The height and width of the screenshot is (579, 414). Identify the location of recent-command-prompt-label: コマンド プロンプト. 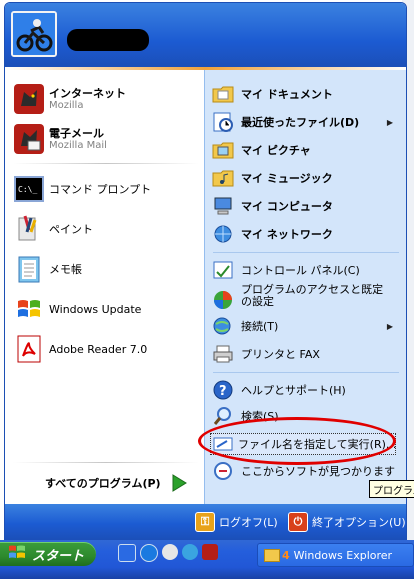
(100, 189).